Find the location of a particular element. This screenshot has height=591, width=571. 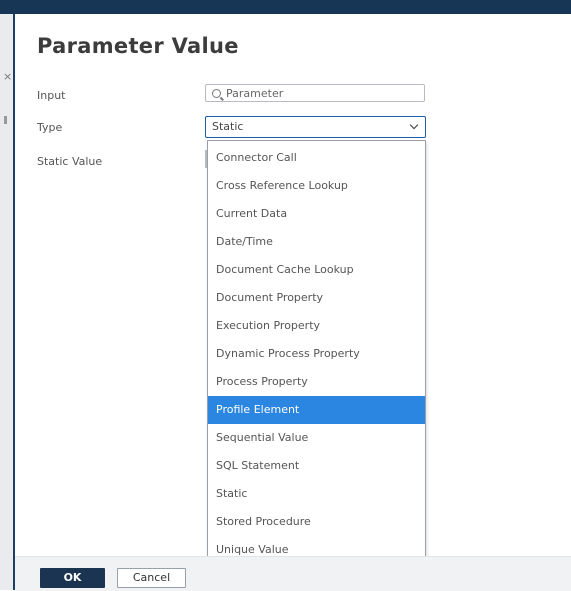

search-icon is located at coordinates (216, 93).